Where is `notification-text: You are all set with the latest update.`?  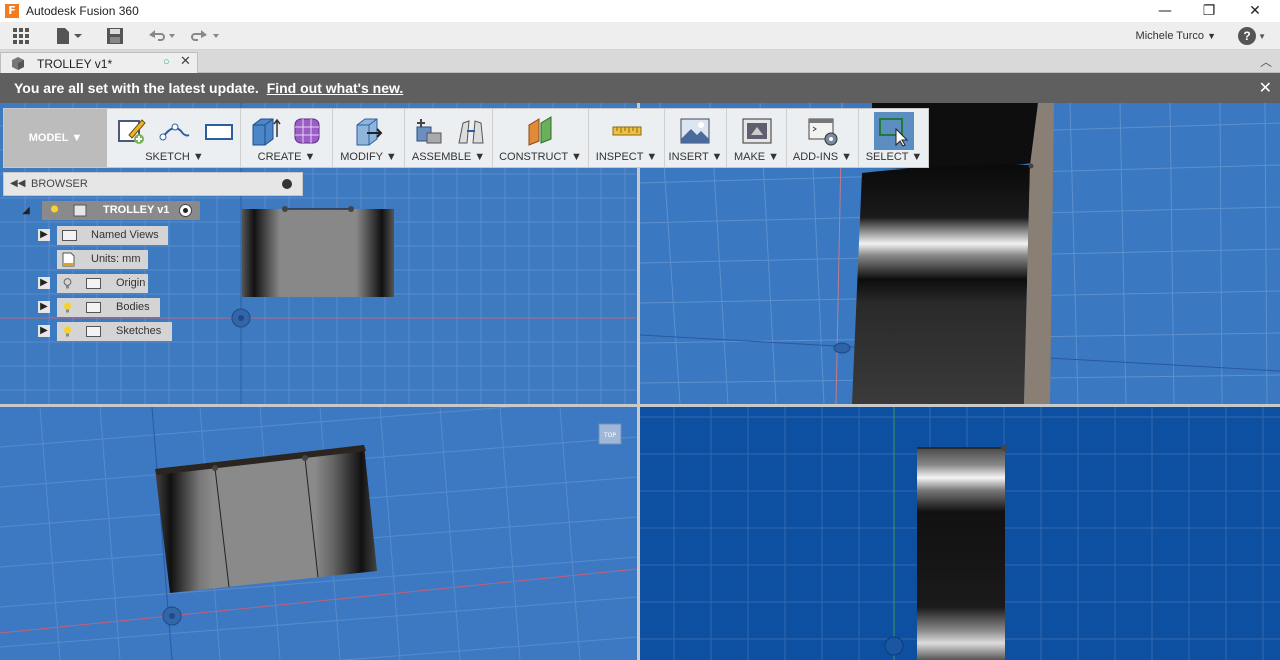
notification-text: You are all set with the latest update. is located at coordinates (136, 88).